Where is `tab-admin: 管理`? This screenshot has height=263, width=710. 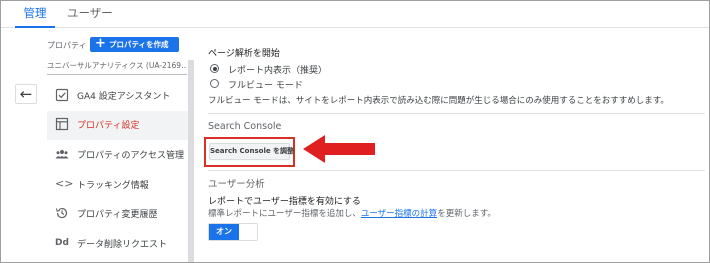 tab-admin: 管理 is located at coordinates (35, 16).